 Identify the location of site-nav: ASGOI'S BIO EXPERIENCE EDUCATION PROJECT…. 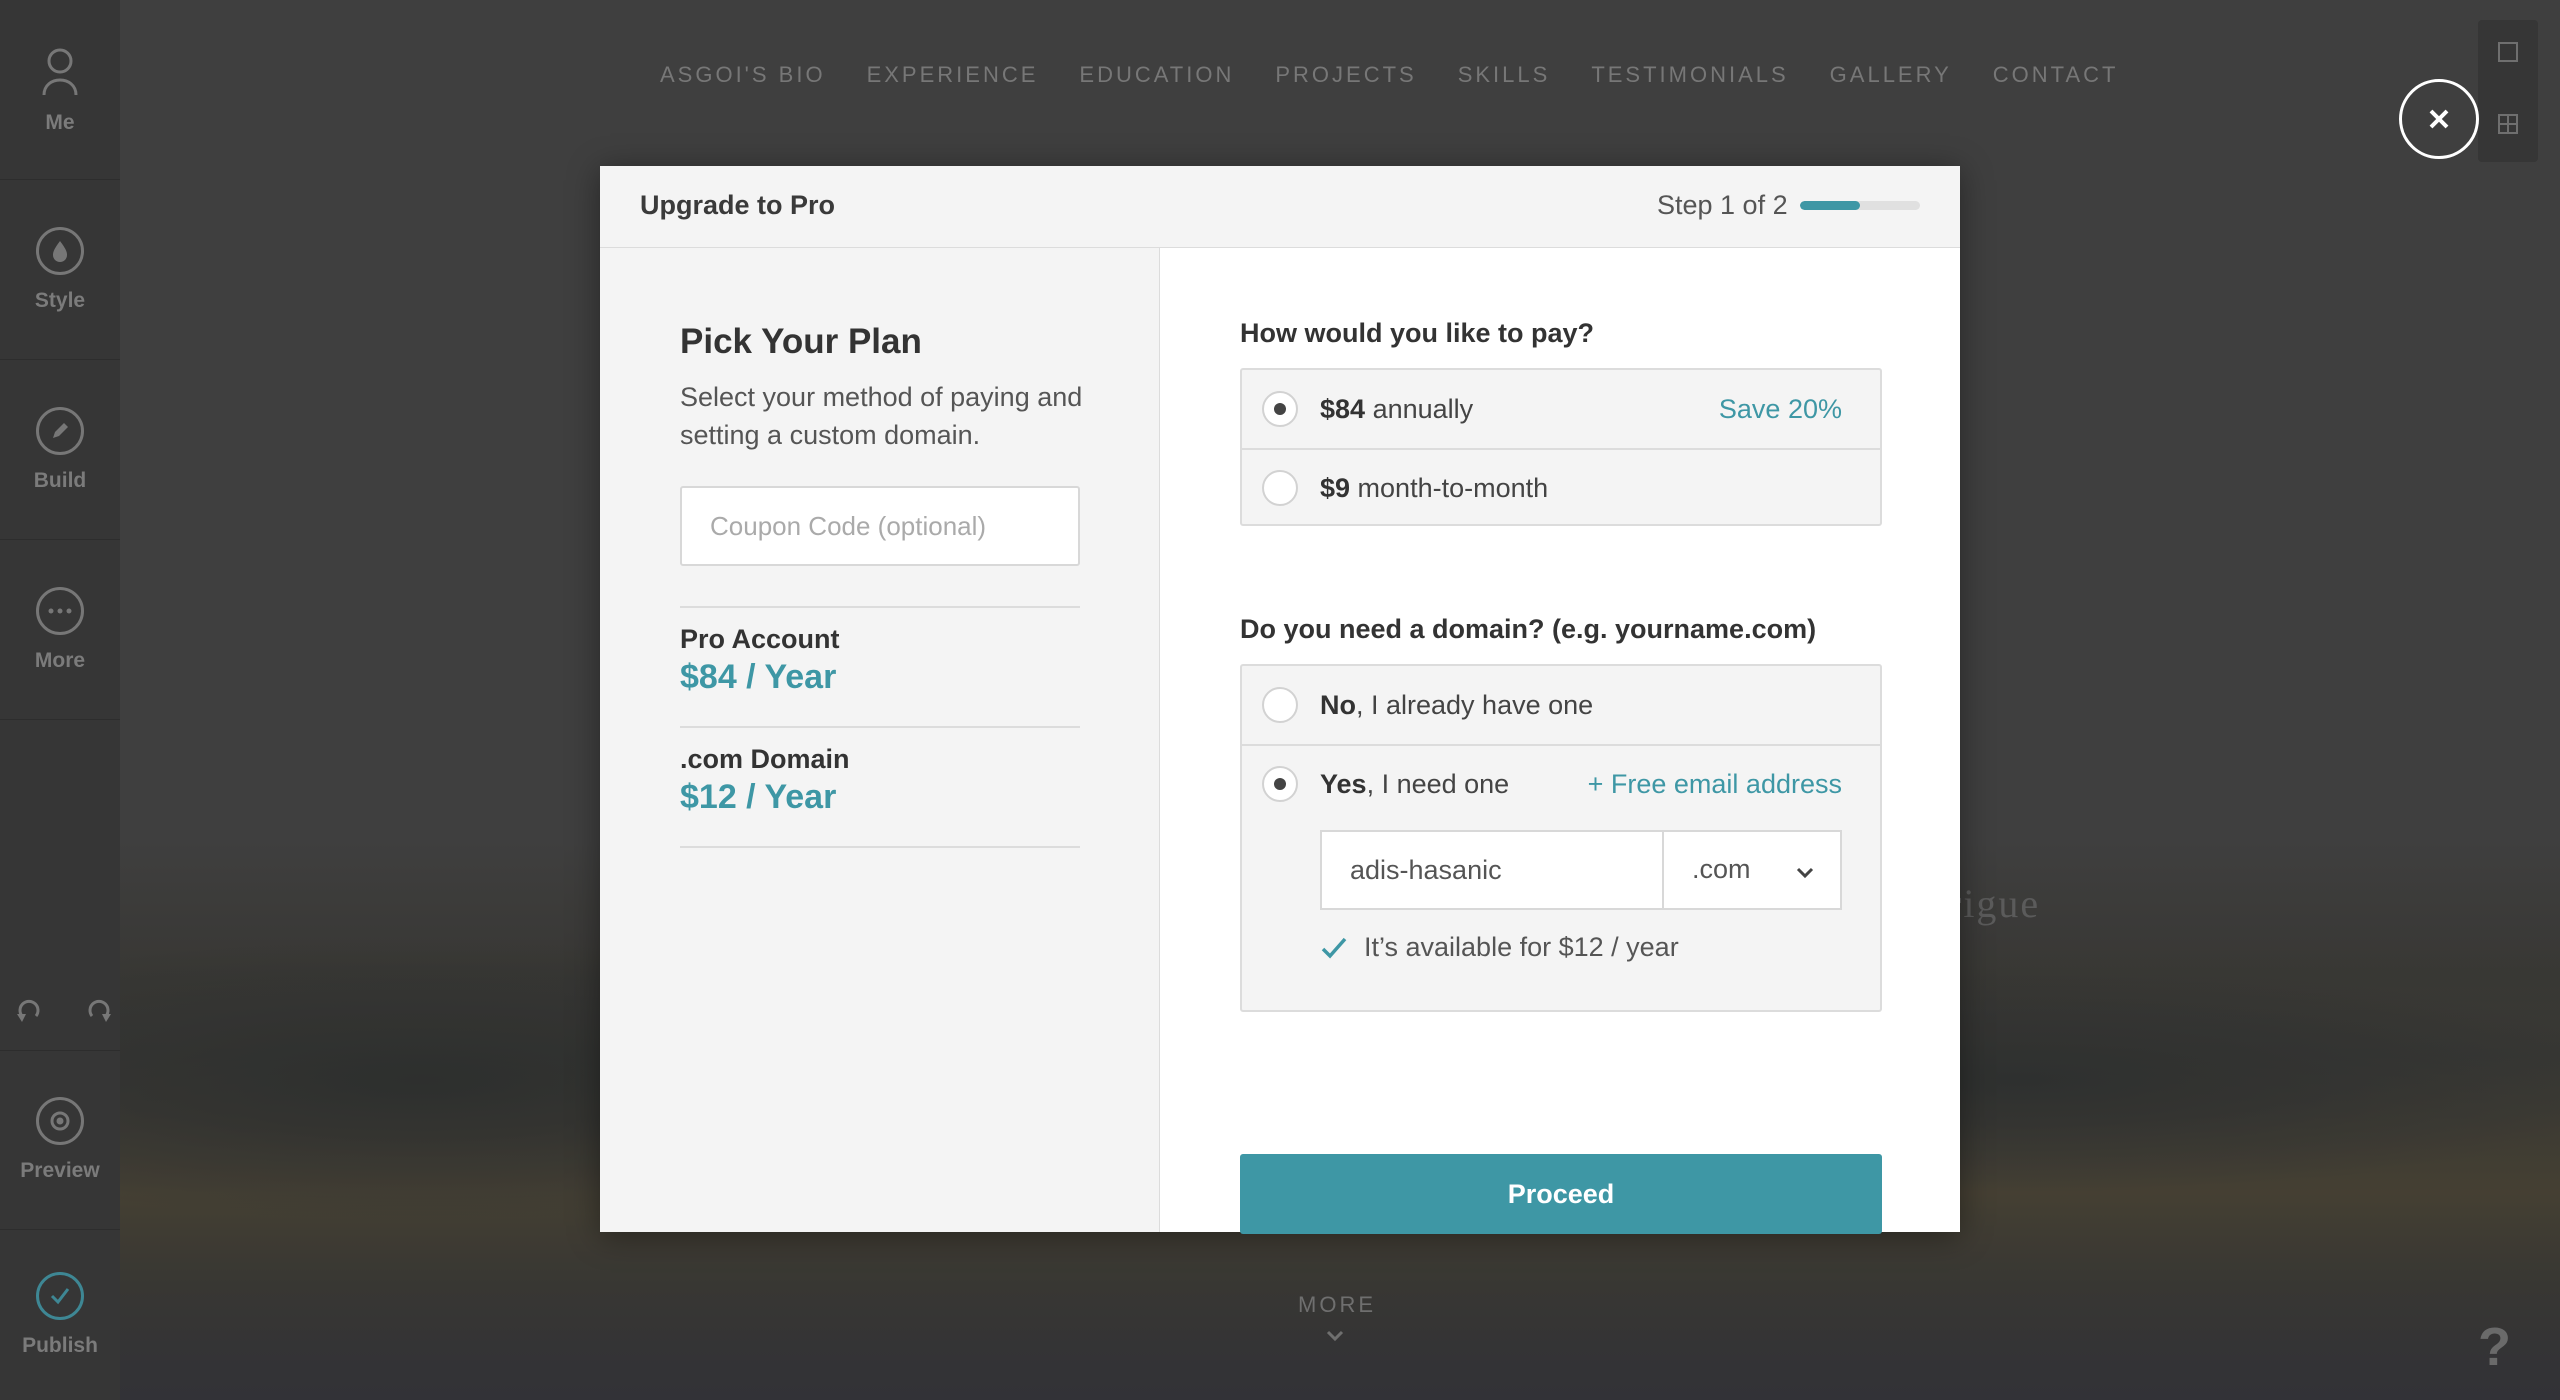
(1389, 75).